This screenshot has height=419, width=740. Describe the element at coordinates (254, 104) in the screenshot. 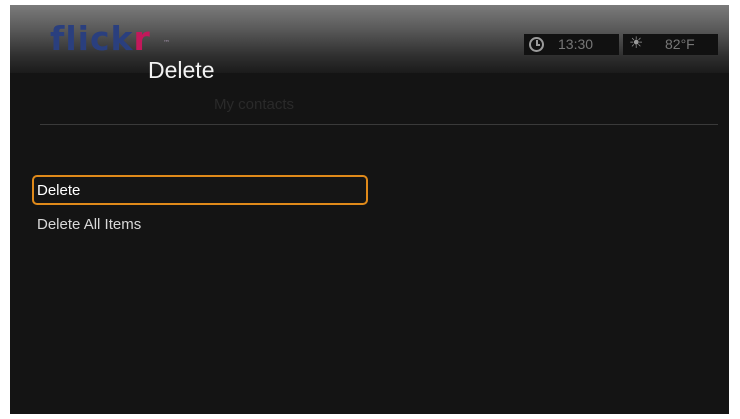

I see `context-label: My contacts` at that location.